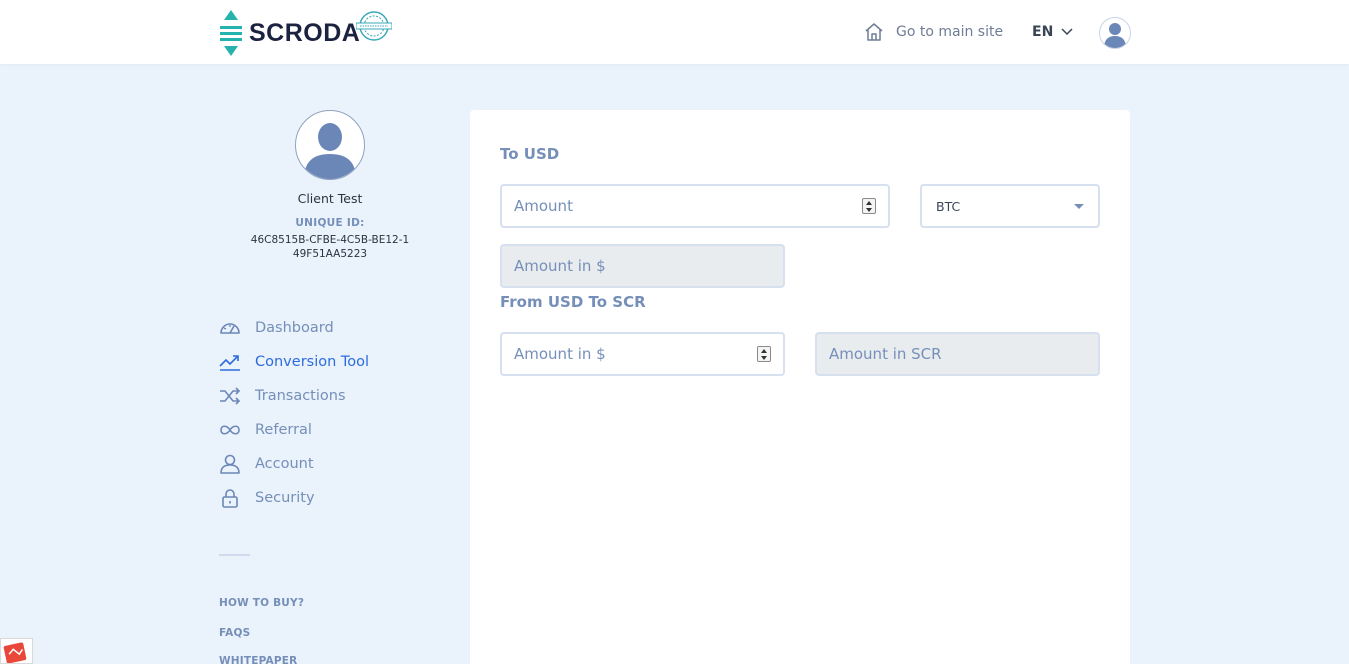 This screenshot has height=664, width=1349. Describe the element at coordinates (963, 354) in the screenshot. I see `amount-in-scr-output` at that location.